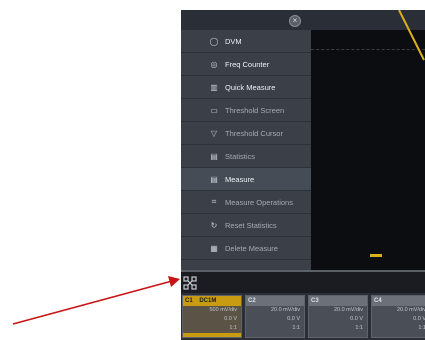  I want to click on menu-item-label: Quick Measure, so click(250, 87).